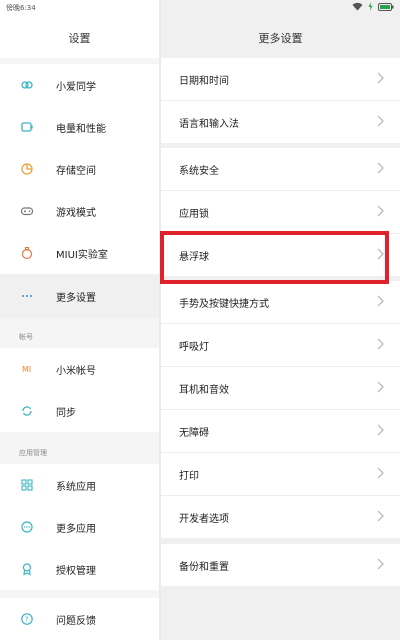 This screenshot has height=640, width=400. I want to click on item-label: 日期和时间, so click(204, 81).